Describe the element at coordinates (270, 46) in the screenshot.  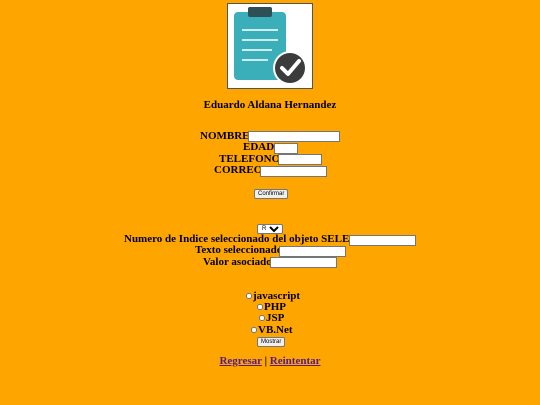
I see `clipboard-check-icon` at that location.